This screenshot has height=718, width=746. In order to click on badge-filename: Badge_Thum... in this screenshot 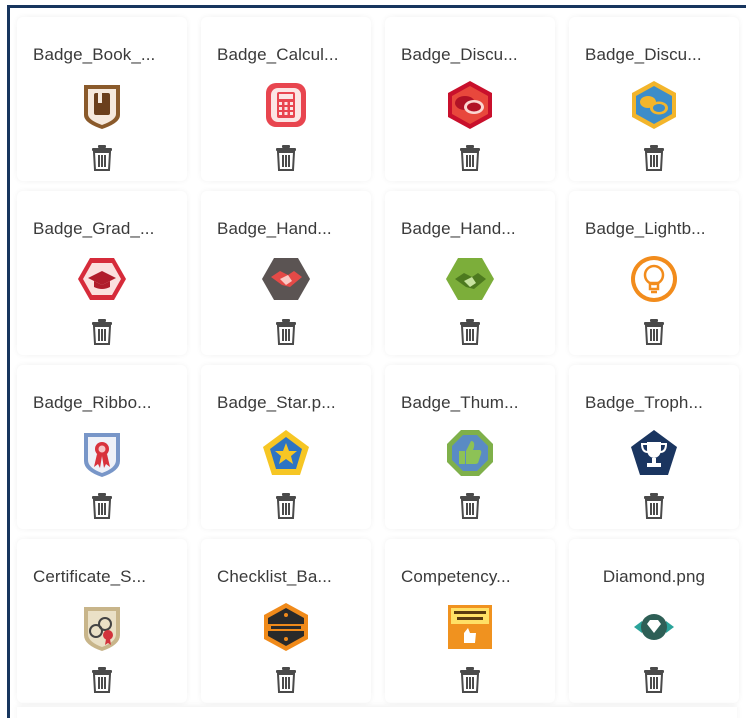, I will do `click(460, 402)`.